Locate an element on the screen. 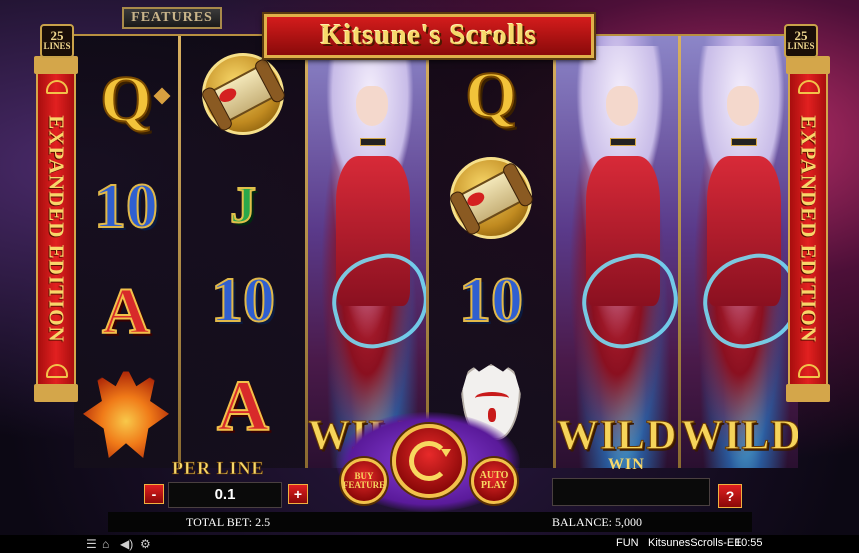  buy-feature-button: BUY FEATURE is located at coordinates (364, 481).